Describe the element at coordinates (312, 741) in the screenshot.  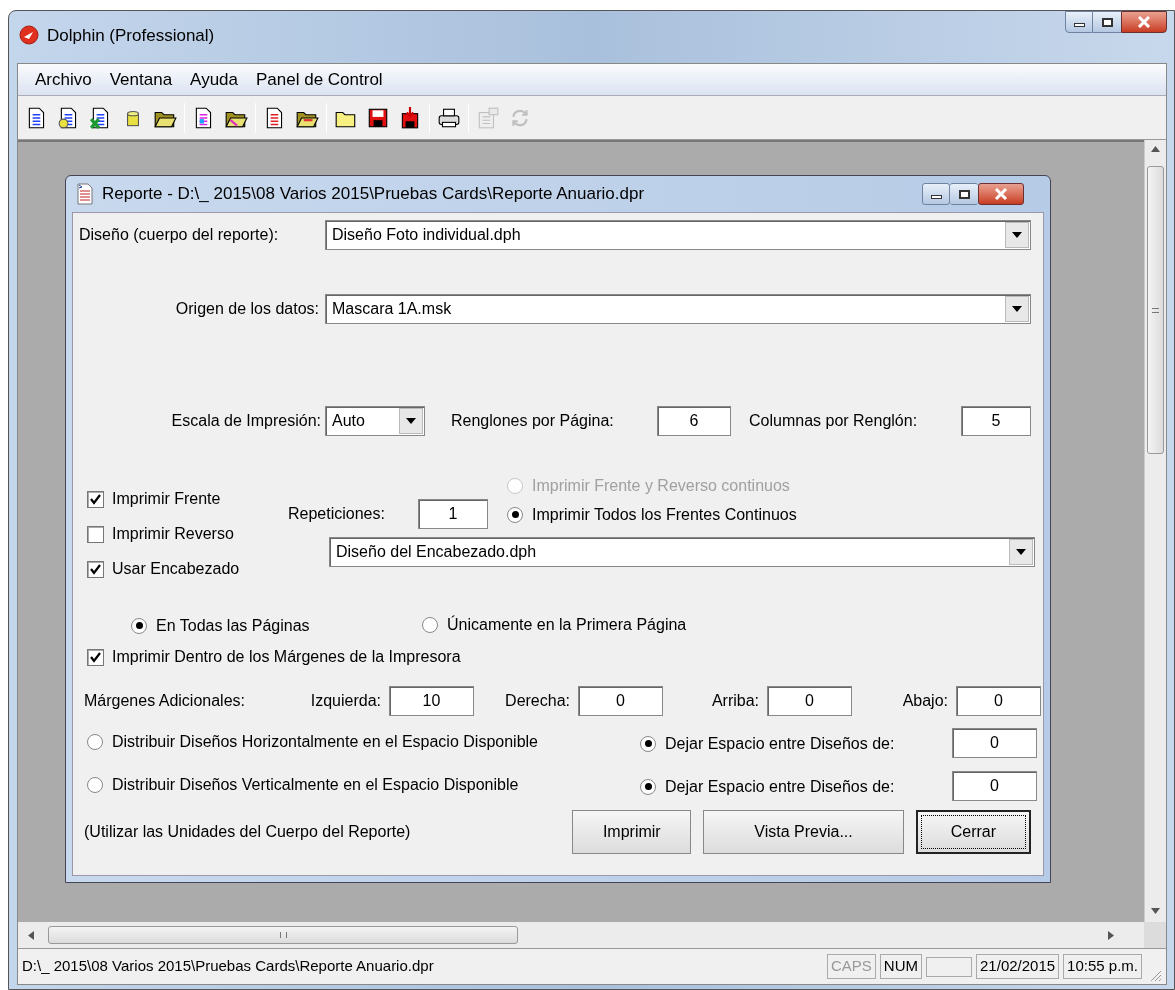
I see `radio-option: Distribuir Diseños Horizontalmente en el Espacio Disponible` at that location.